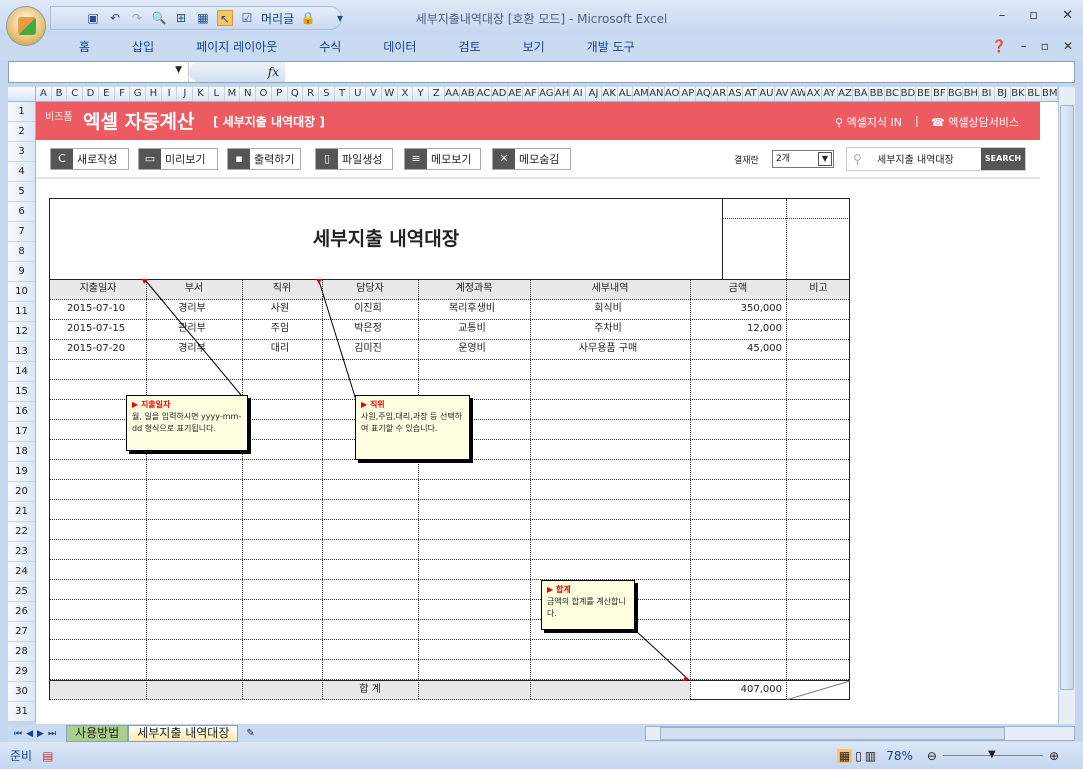 The height and width of the screenshot is (769, 1083). What do you see at coordinates (783, 94) in the screenshot?
I see `column-header: AV` at bounding box center [783, 94].